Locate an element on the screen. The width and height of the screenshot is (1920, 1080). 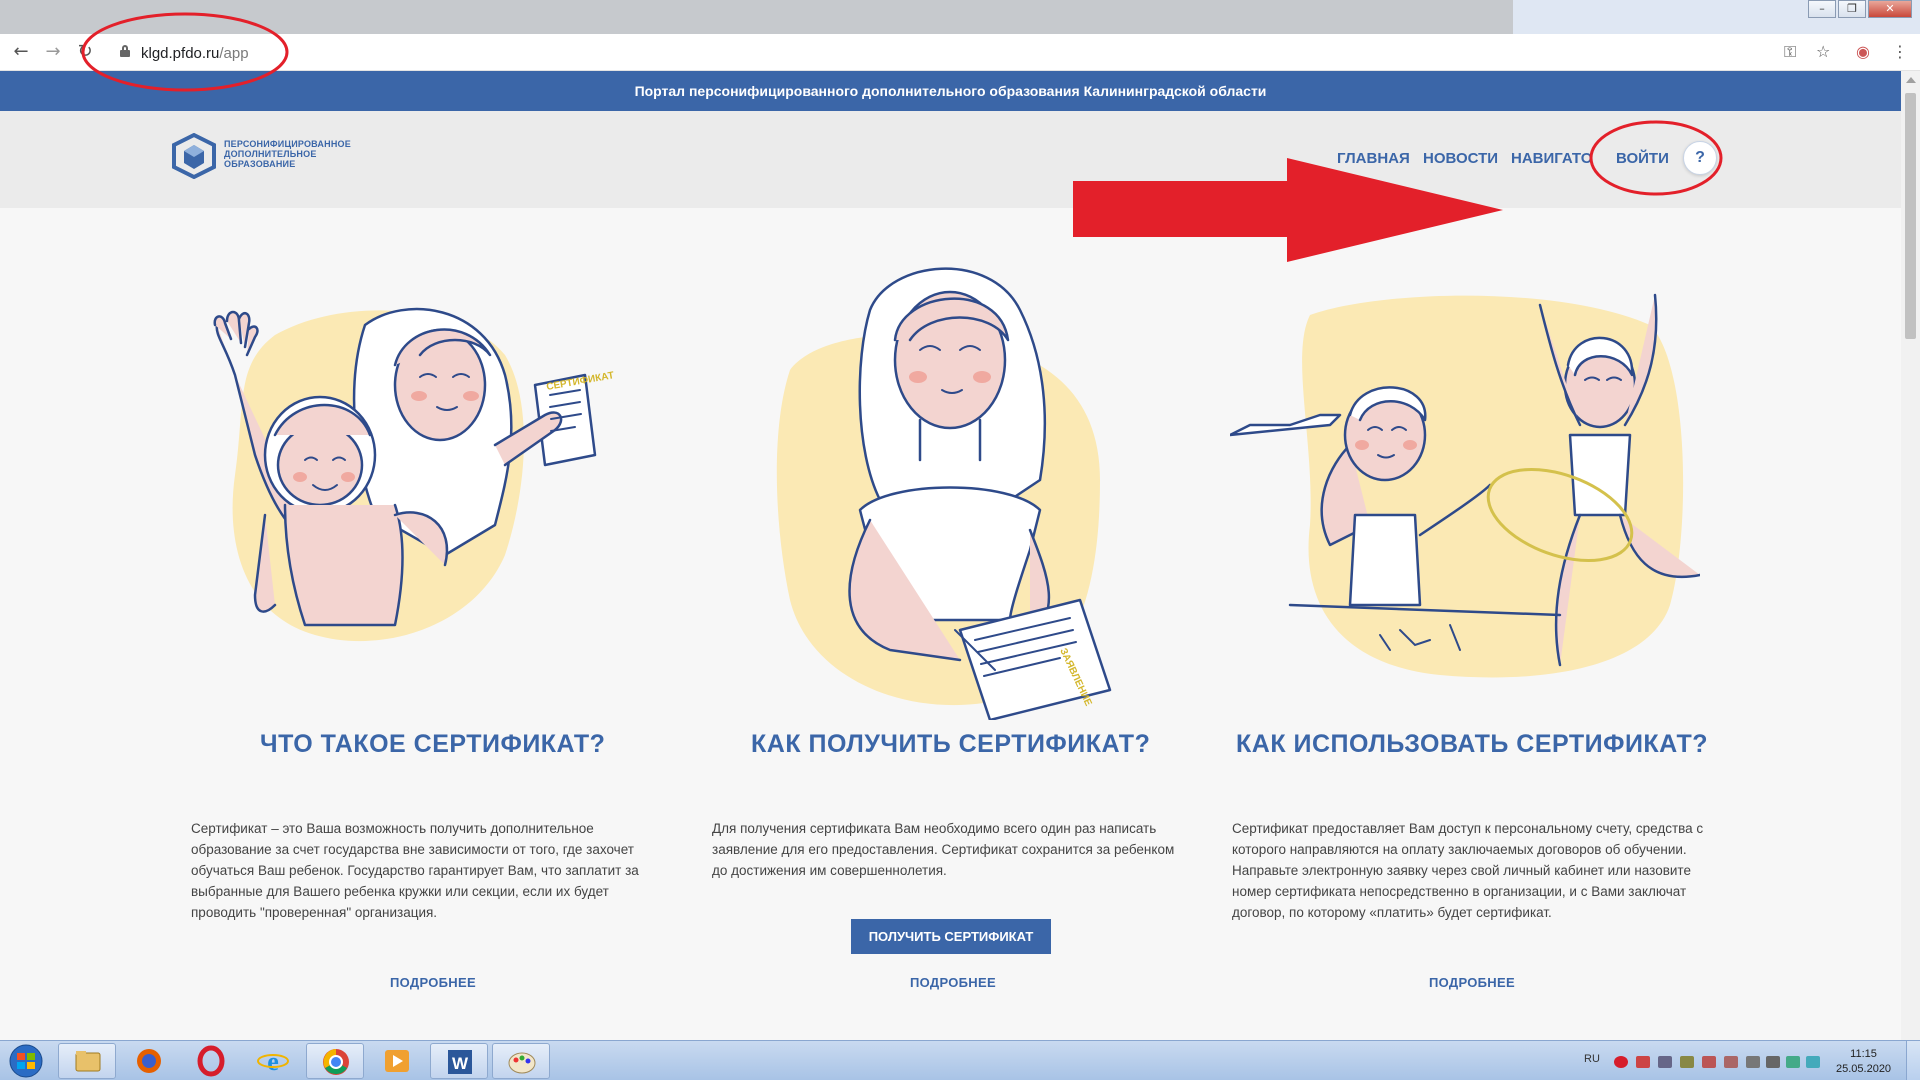
nav-login: ВОЙТИ is located at coordinates (1642, 160).